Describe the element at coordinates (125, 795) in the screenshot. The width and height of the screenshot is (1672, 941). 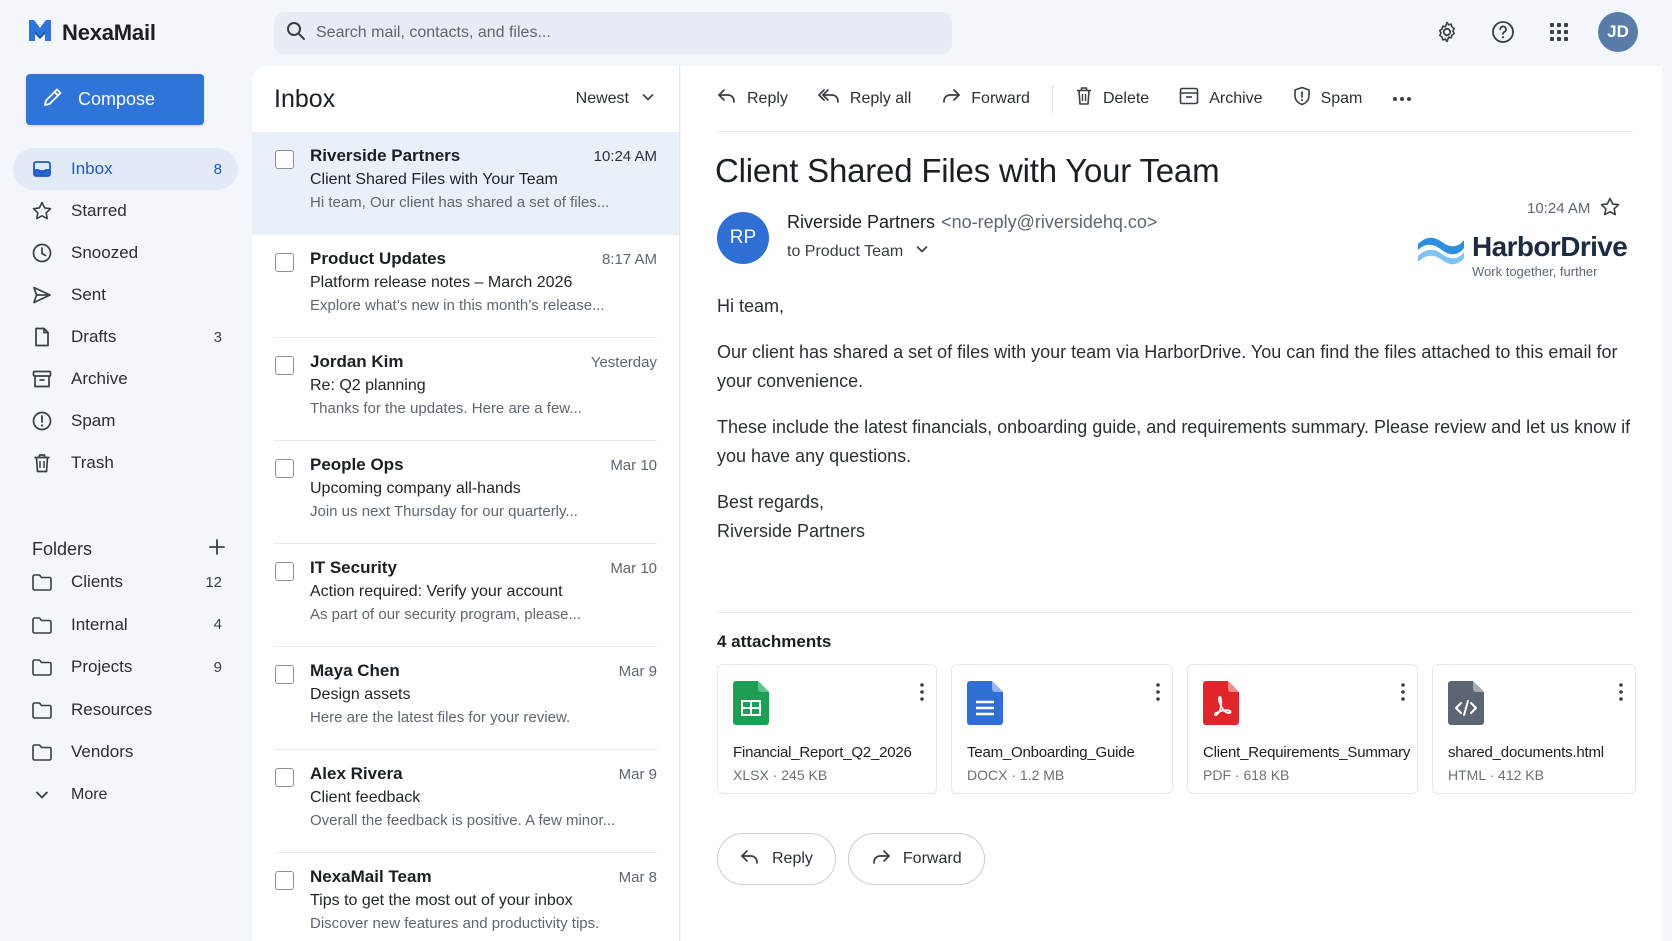
I see `more-button: More` at that location.